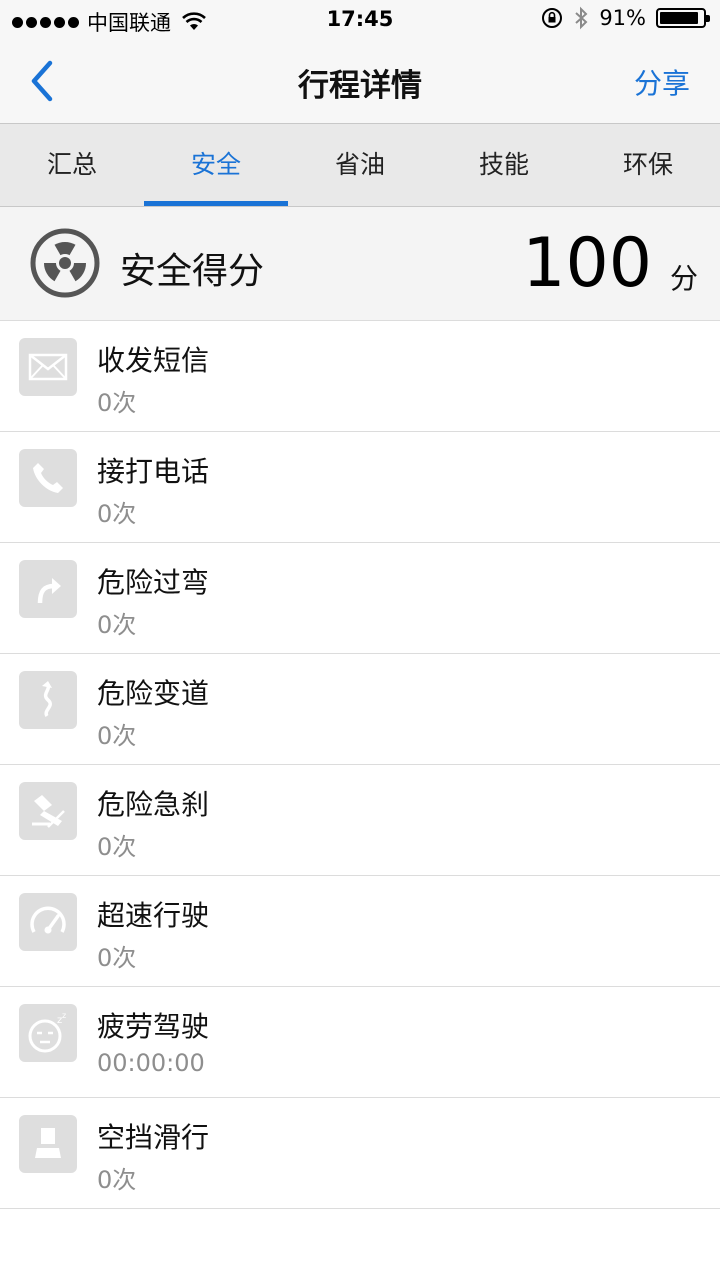  Describe the element at coordinates (360, 20) in the screenshot. I see `status-bar: 中国联通 17:45 91%` at that location.